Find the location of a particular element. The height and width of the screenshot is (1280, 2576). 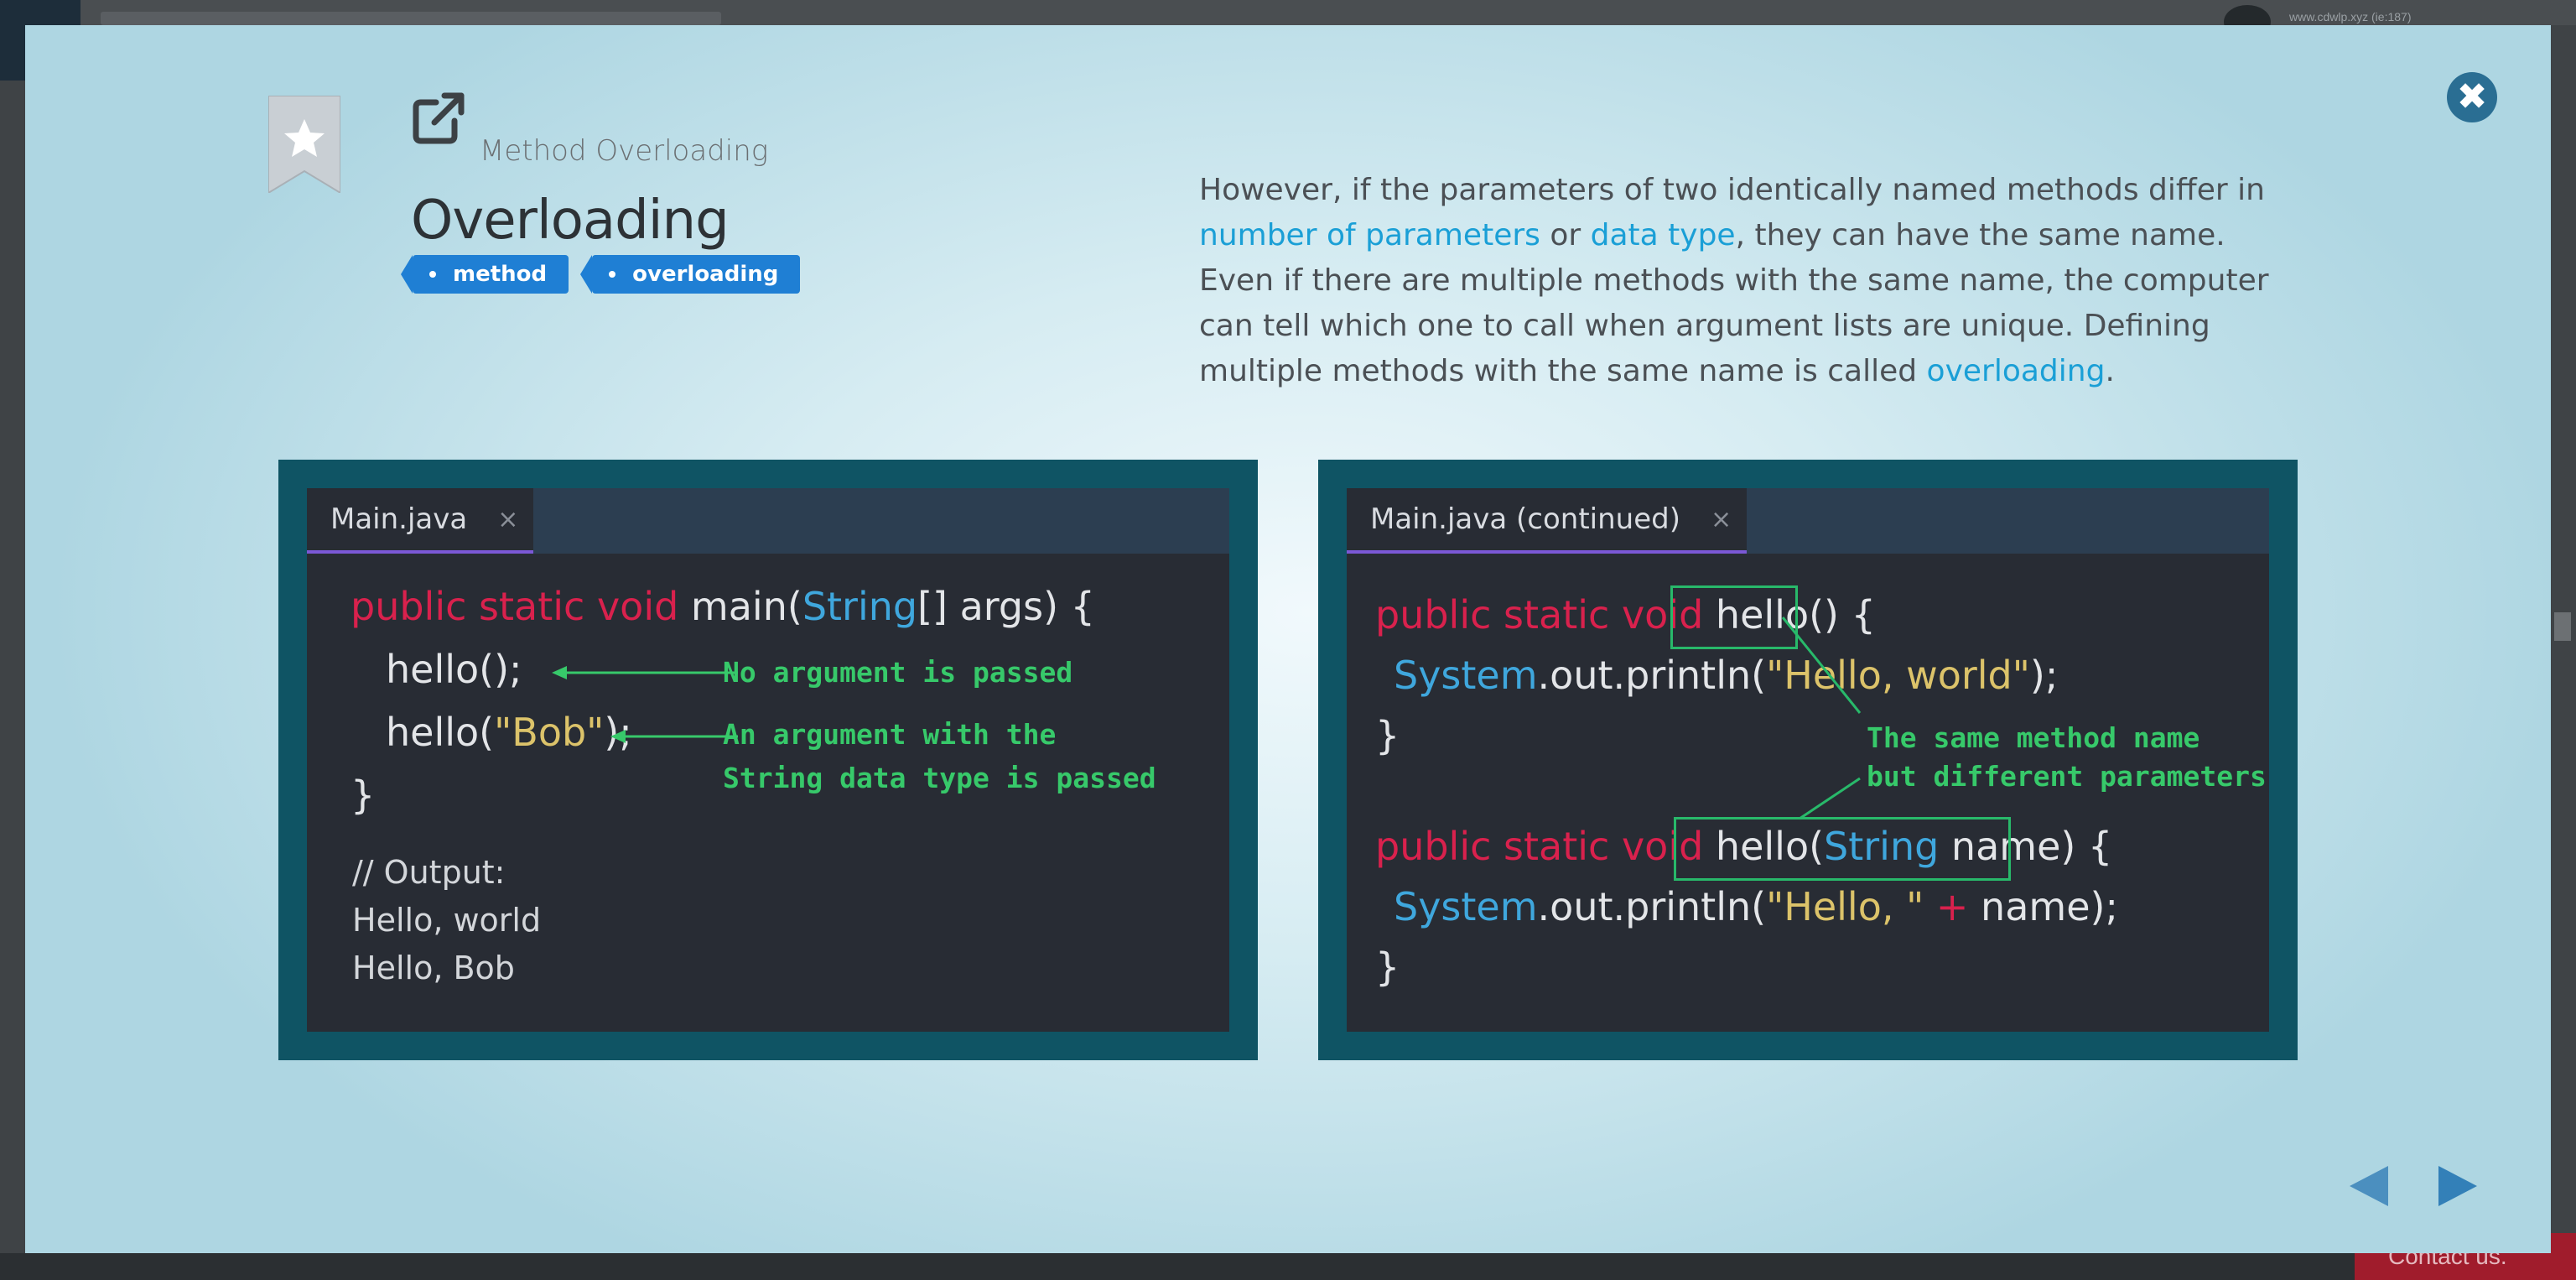

arrow-right-icon is located at coordinates (2458, 1186).